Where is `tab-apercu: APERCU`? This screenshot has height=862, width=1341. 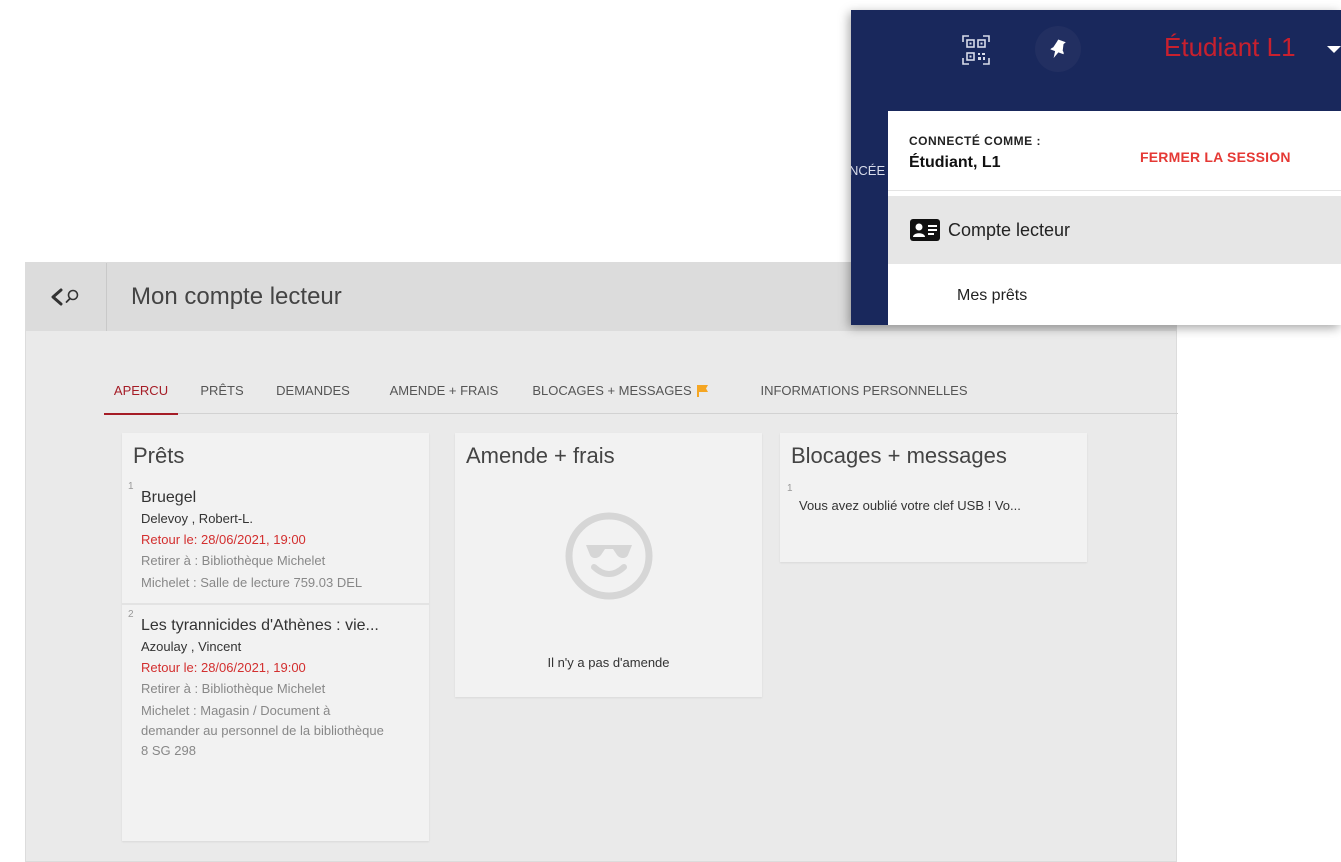
tab-apercu: APERCU is located at coordinates (141, 391).